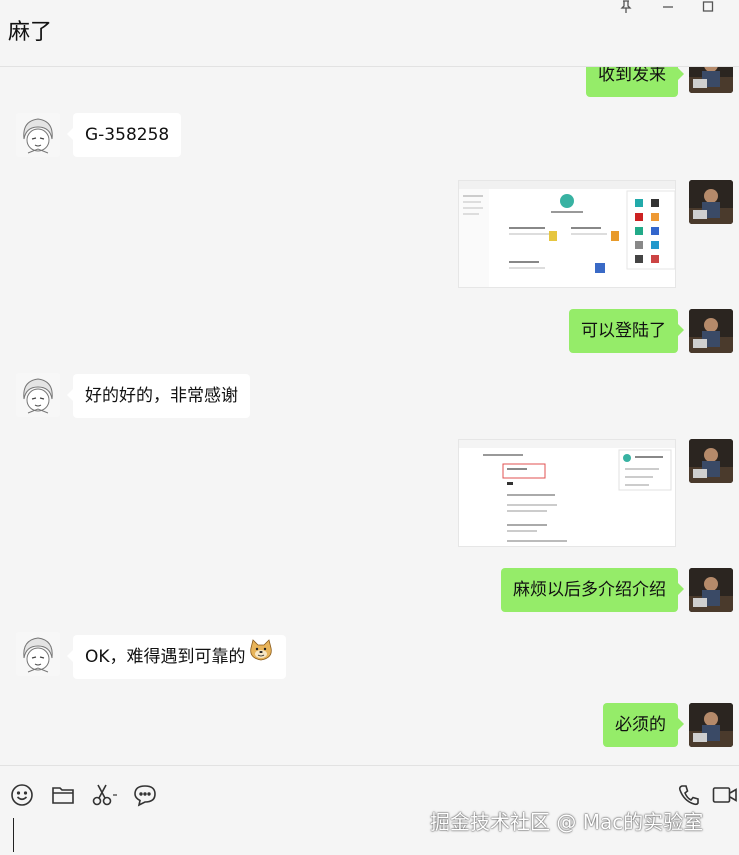 This screenshot has height=855, width=739. Describe the element at coordinates (261, 657) in the screenshot. I see `doge-emoji-icon` at that location.